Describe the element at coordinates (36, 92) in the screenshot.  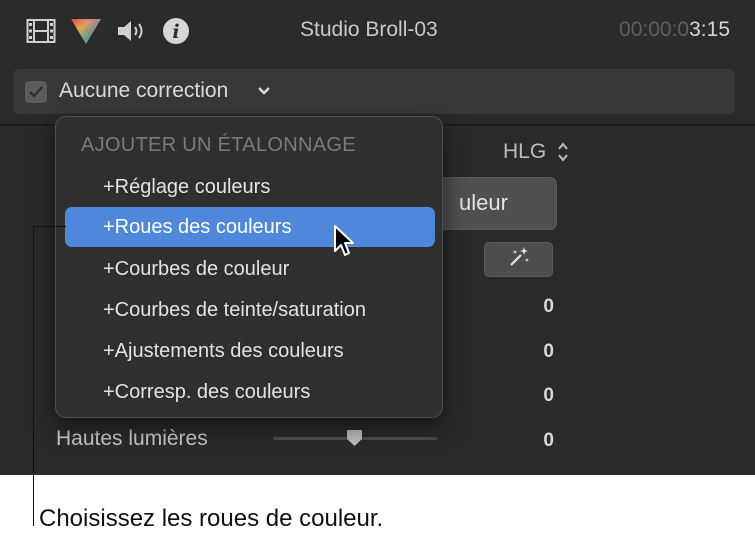
I see `correction-checkbox` at that location.